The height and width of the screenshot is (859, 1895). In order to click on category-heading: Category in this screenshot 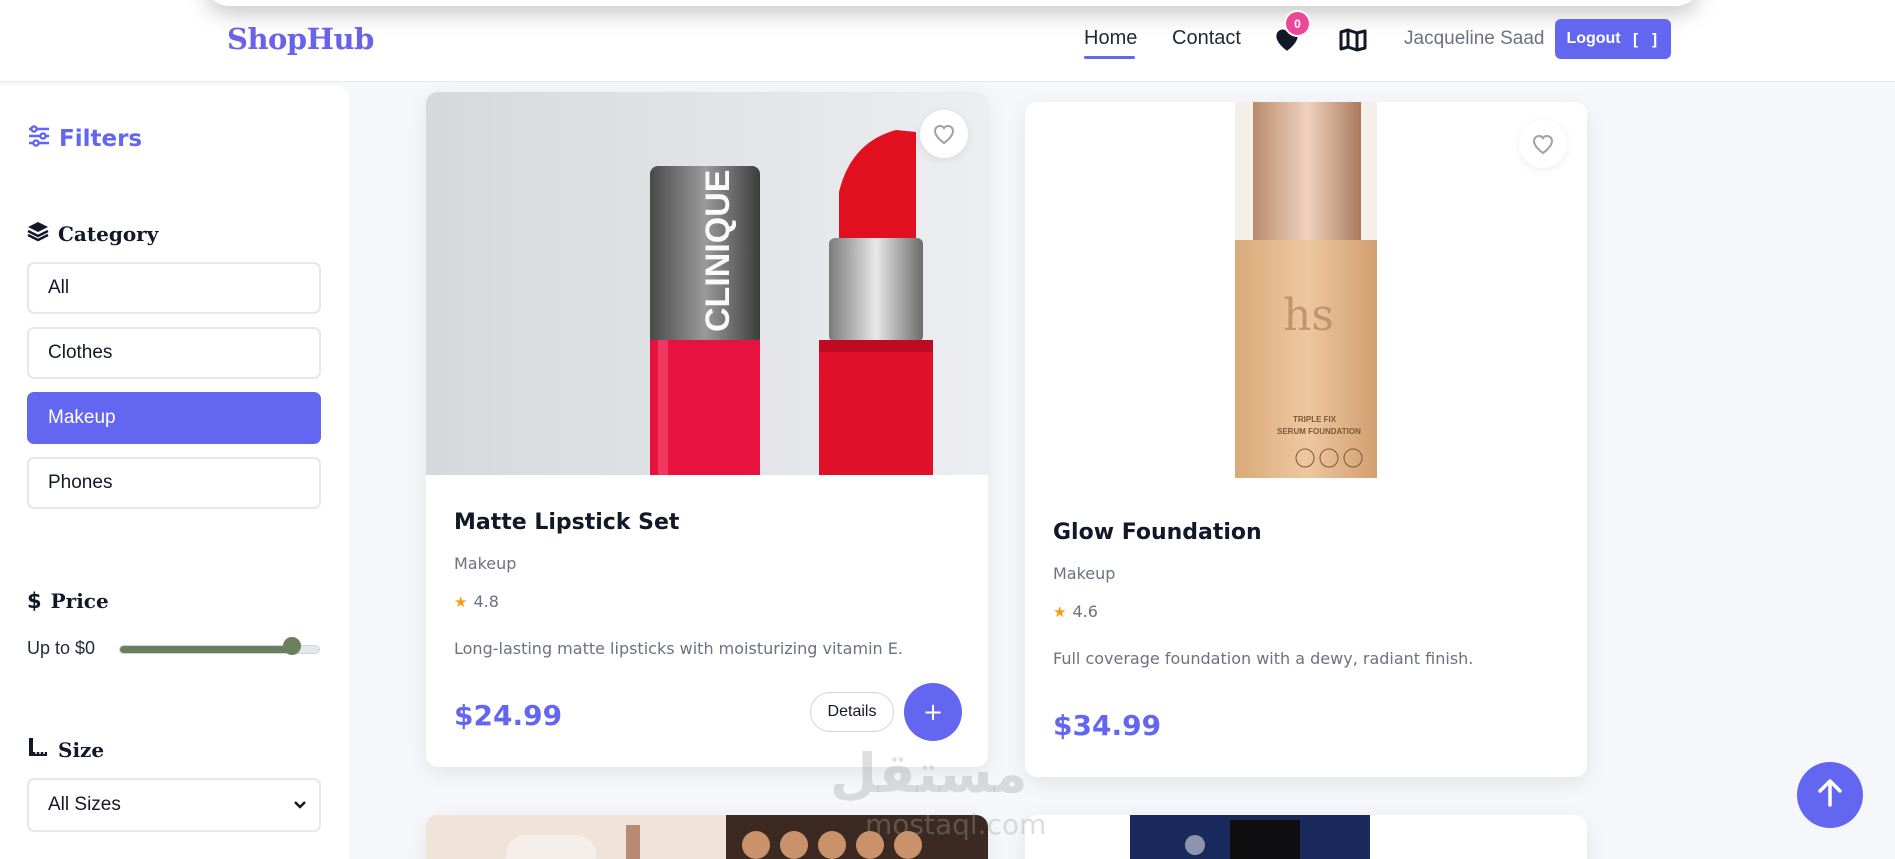, I will do `click(92, 233)`.